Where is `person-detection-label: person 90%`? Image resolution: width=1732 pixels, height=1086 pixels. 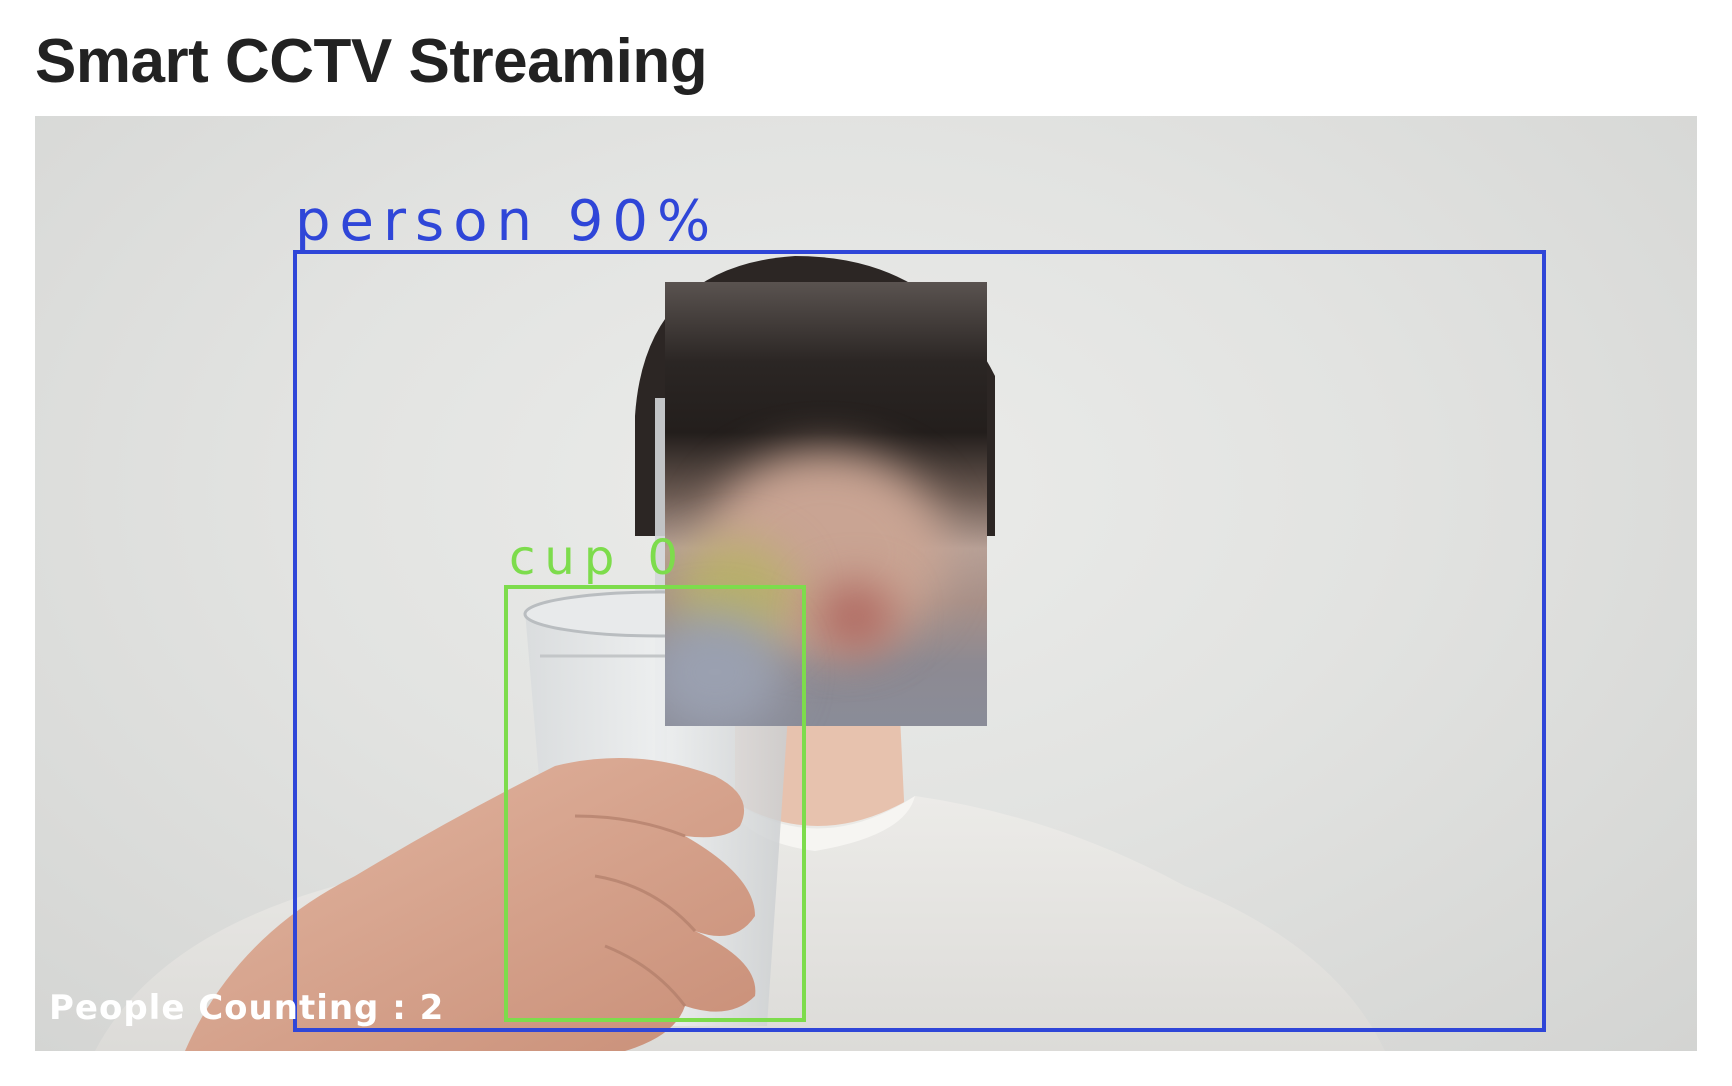
person-detection-label: person 90% is located at coordinates (507, 221).